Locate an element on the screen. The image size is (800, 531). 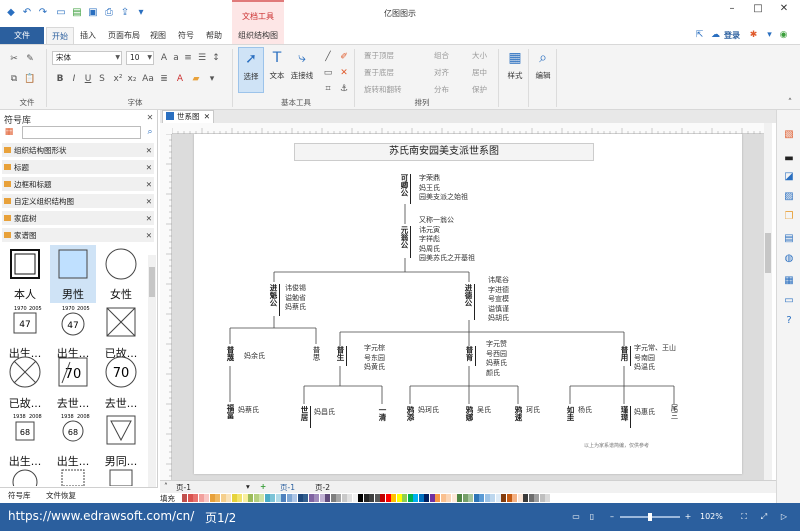
person-name: 元翁公 is located at coordinates (404, 237).